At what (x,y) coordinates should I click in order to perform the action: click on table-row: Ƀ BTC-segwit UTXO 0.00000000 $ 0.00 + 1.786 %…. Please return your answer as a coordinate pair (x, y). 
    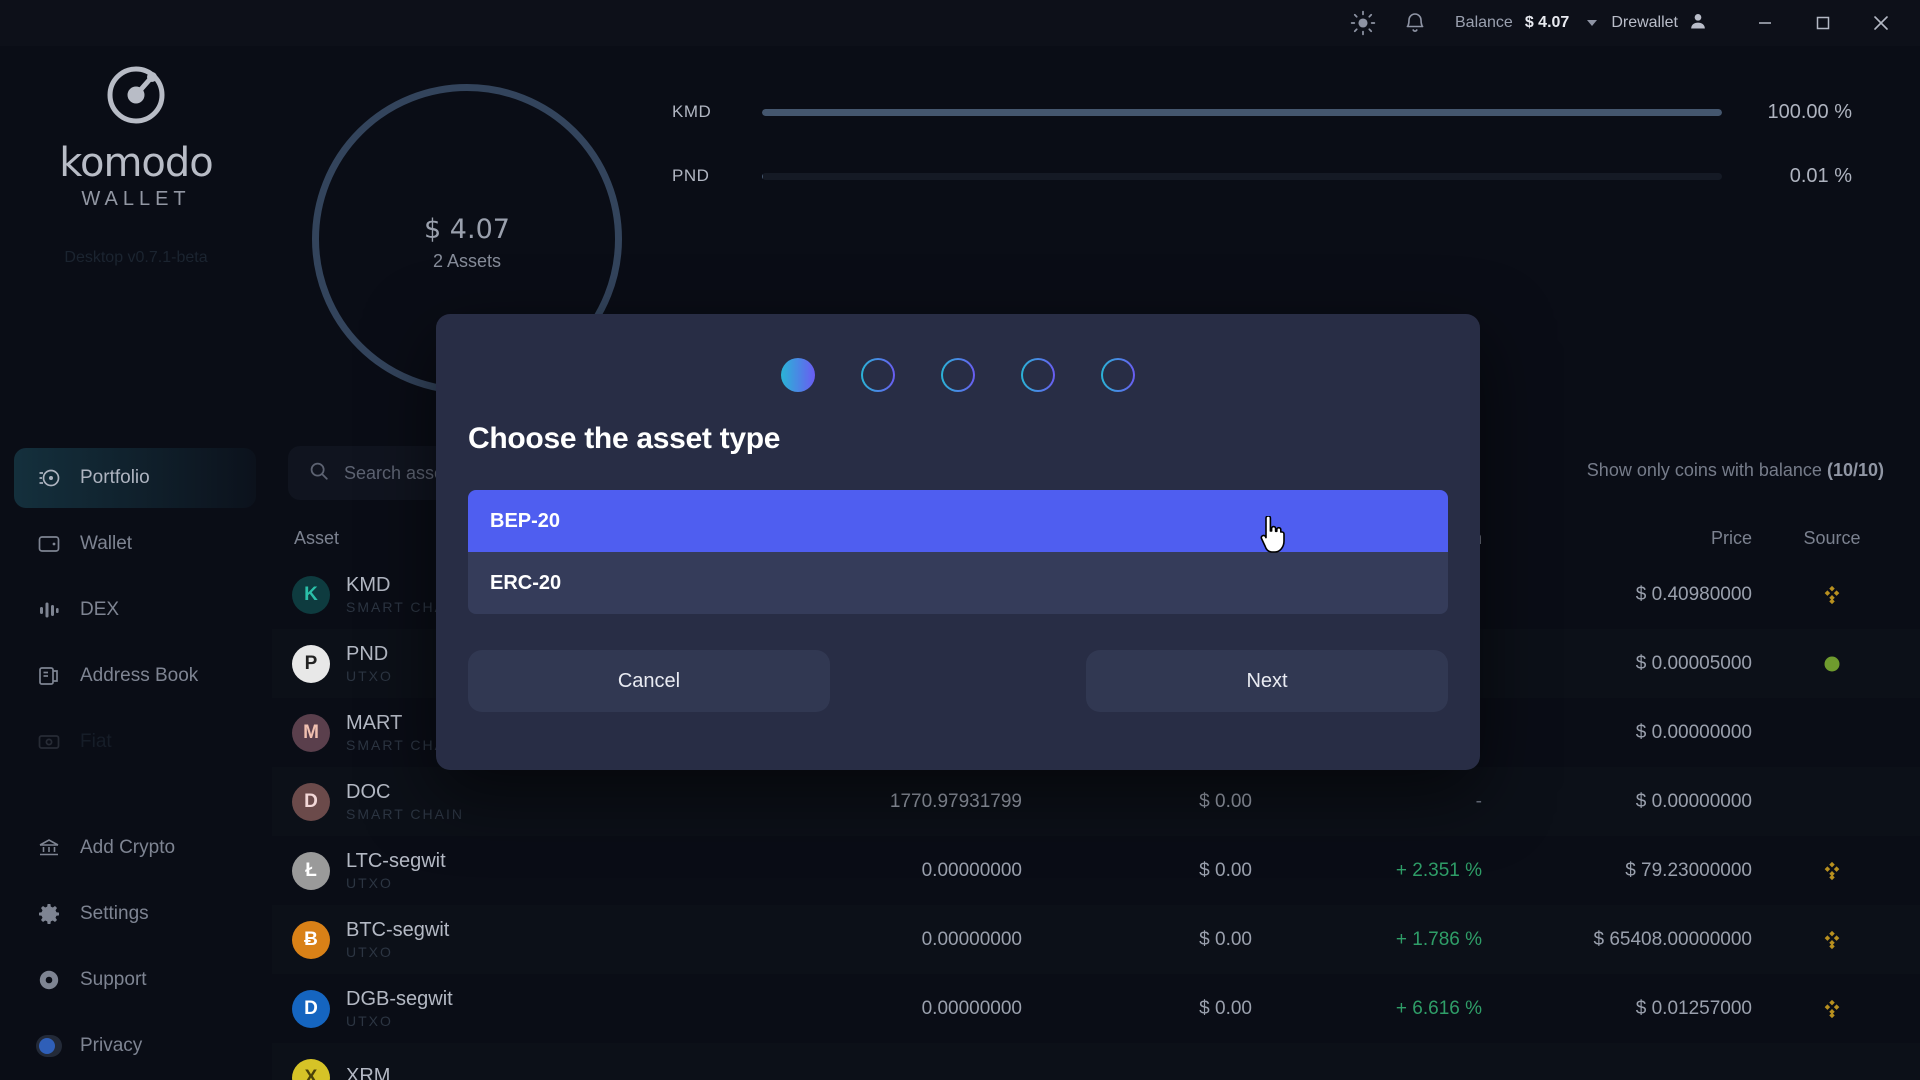
    Looking at the image, I should click on (1096, 939).